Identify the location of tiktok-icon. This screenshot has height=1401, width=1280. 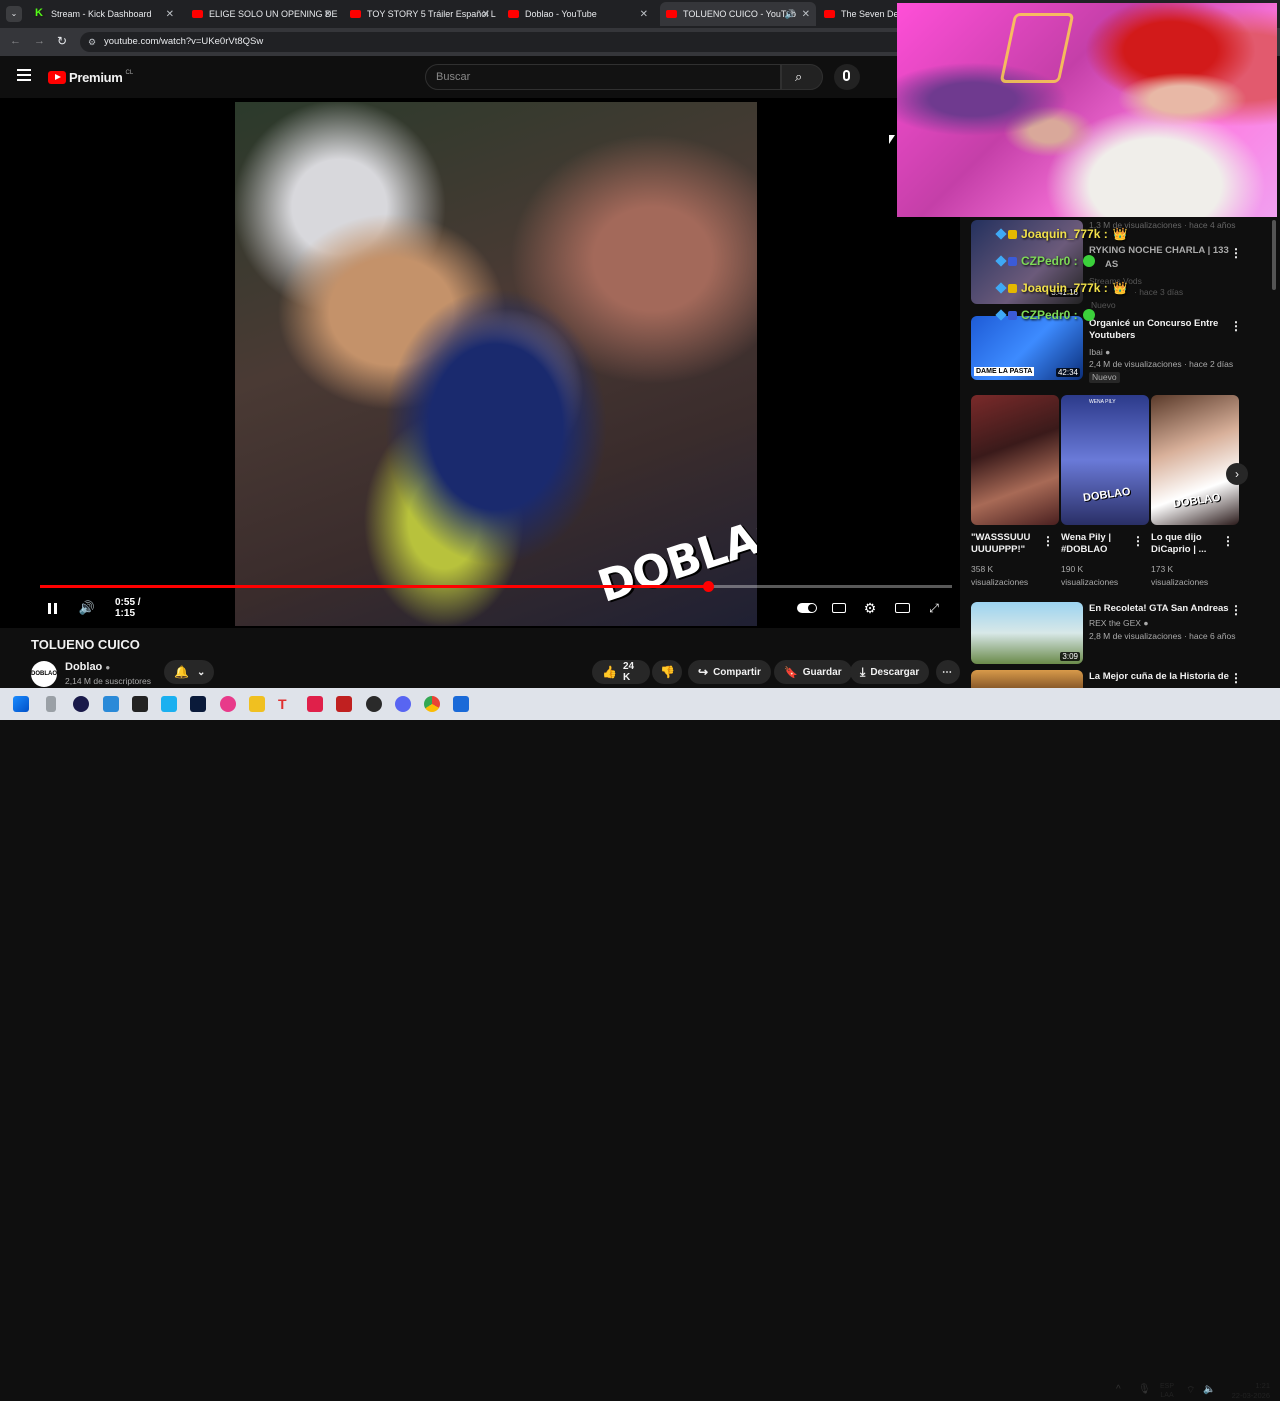
(315, 704).